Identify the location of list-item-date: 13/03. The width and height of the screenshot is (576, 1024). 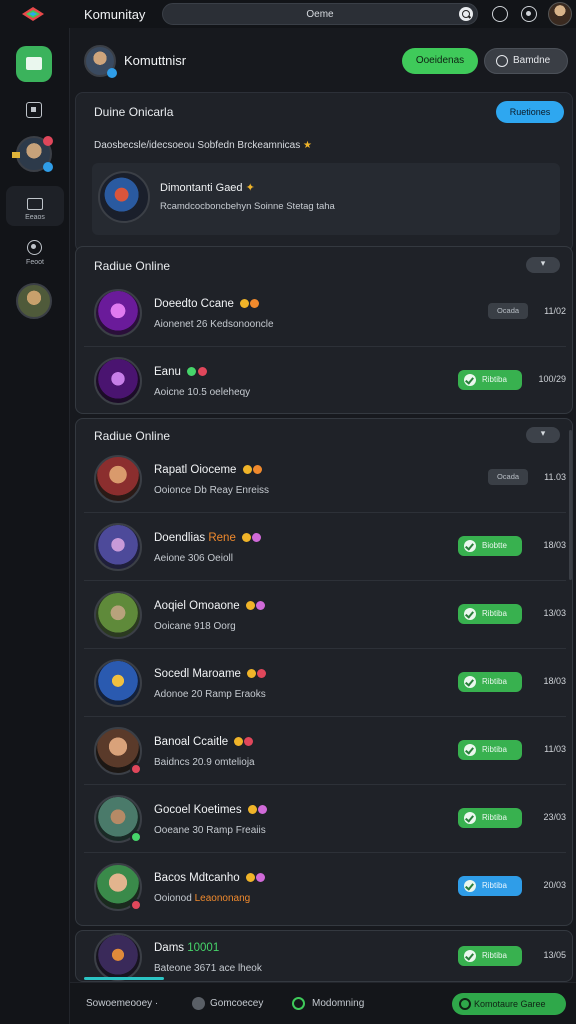
(554, 613).